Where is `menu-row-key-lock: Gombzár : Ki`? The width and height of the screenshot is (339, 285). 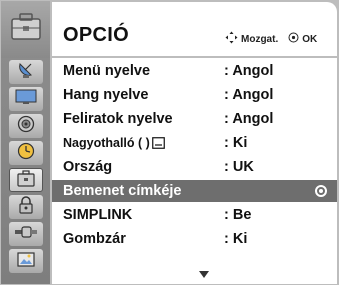 menu-row-key-lock: Gombzár : Ki is located at coordinates (194, 239).